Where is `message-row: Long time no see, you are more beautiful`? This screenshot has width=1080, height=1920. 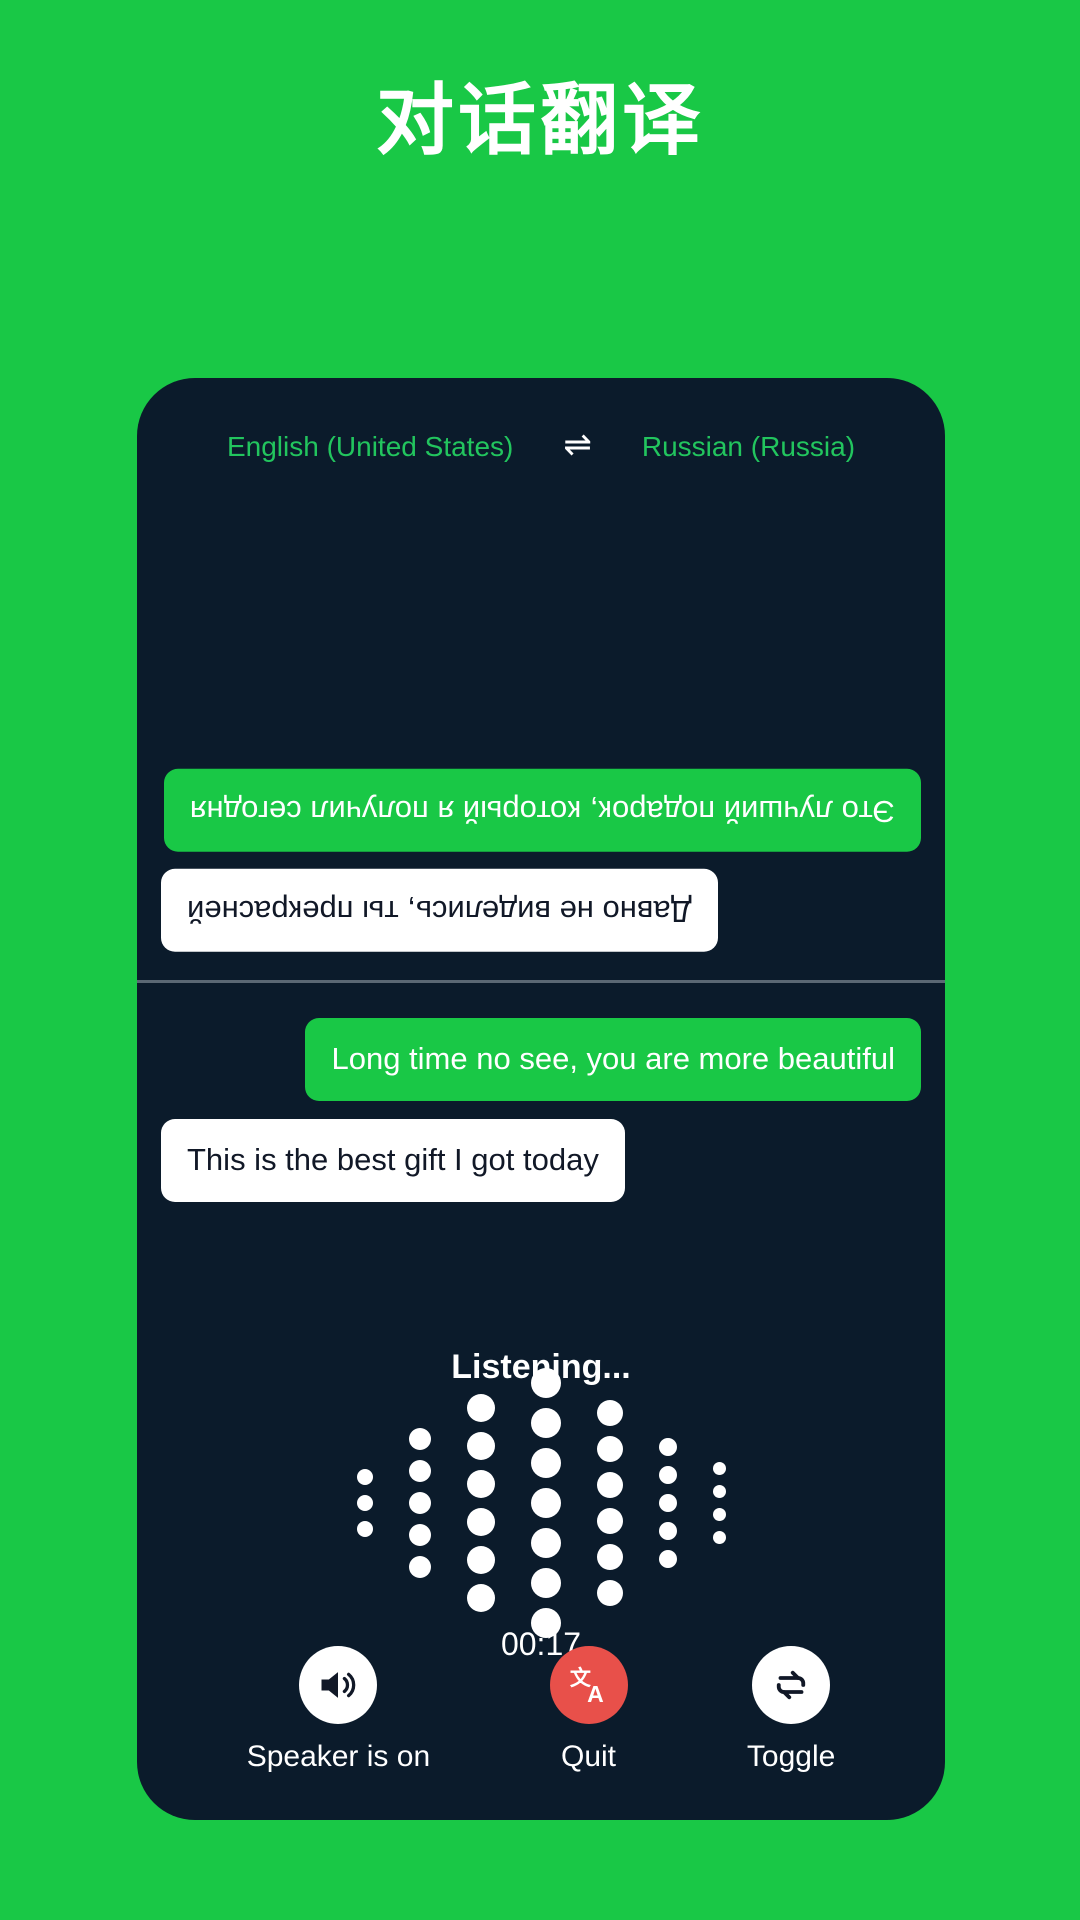 message-row: Long time no see, you are more beautiful is located at coordinates (541, 1059).